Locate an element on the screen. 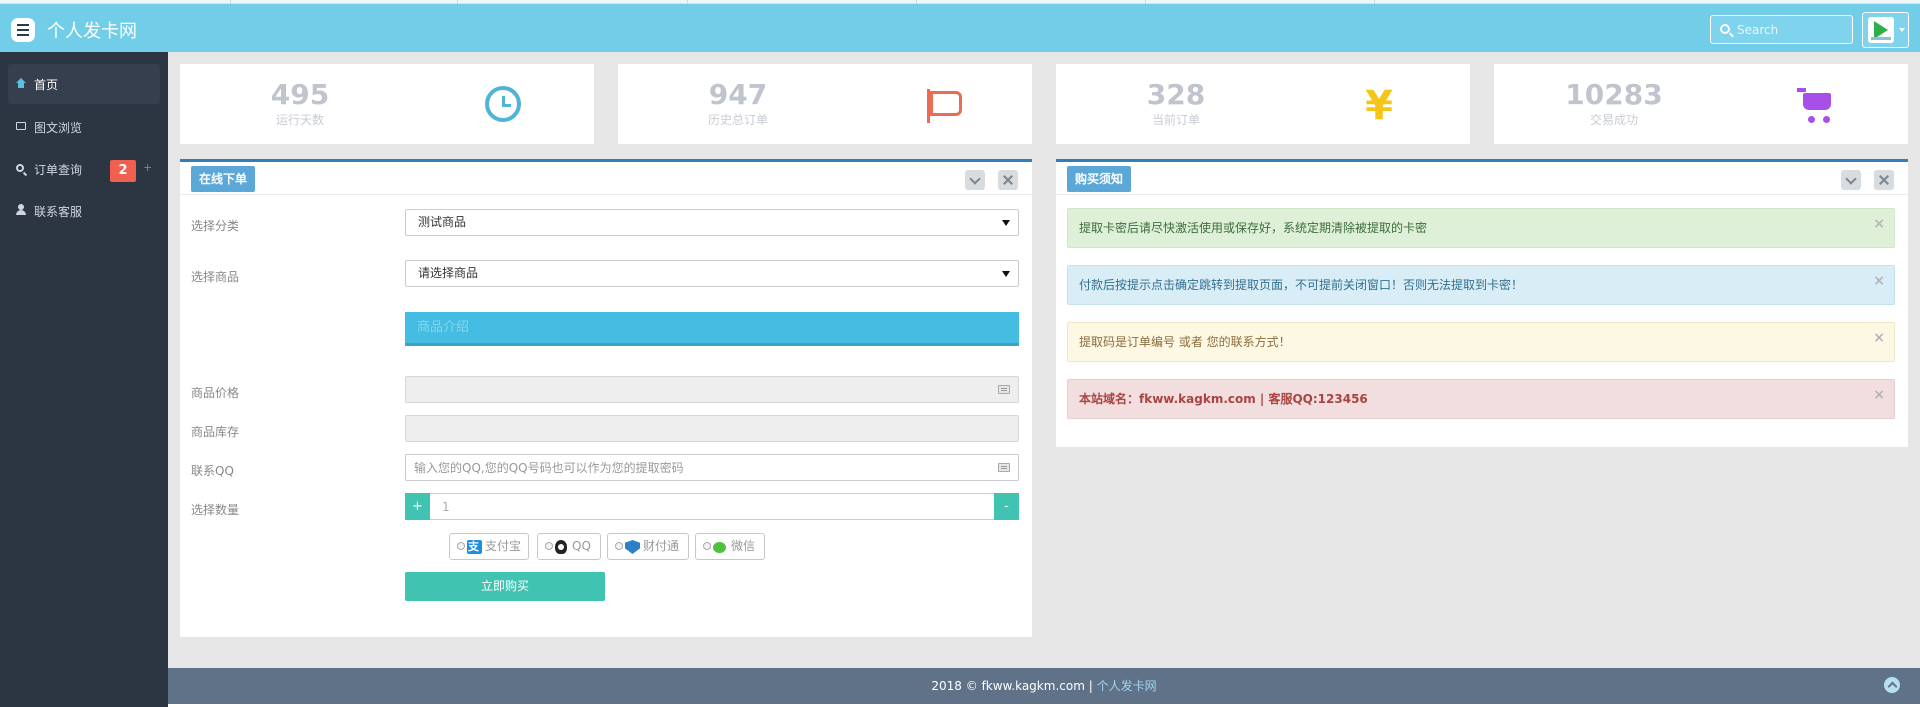 Image resolution: width=1920 pixels, height=707 pixels. payment-label: 财付通 is located at coordinates (661, 546).